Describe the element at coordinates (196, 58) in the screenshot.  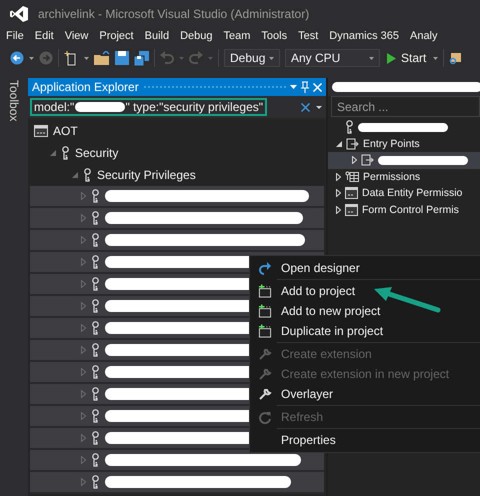
I see `redo-icon` at that location.